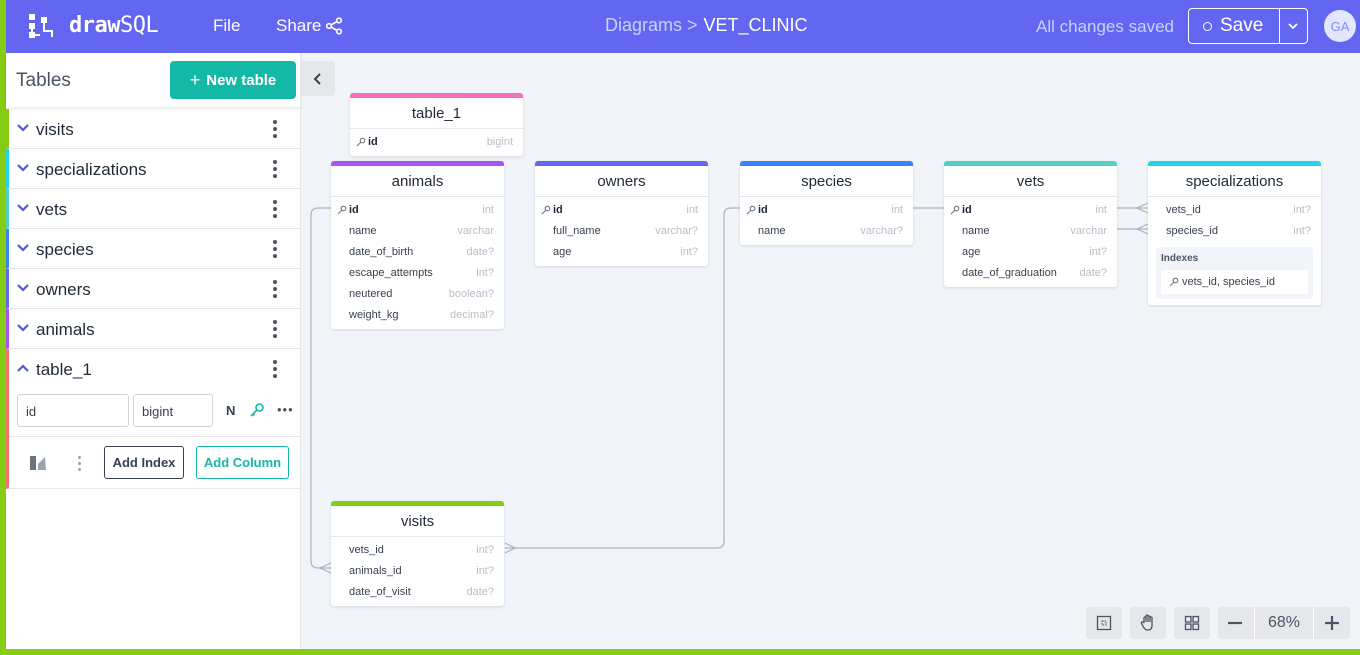 This screenshot has width=1360, height=655. I want to click on column-row: full_name varchar?, so click(621, 230).